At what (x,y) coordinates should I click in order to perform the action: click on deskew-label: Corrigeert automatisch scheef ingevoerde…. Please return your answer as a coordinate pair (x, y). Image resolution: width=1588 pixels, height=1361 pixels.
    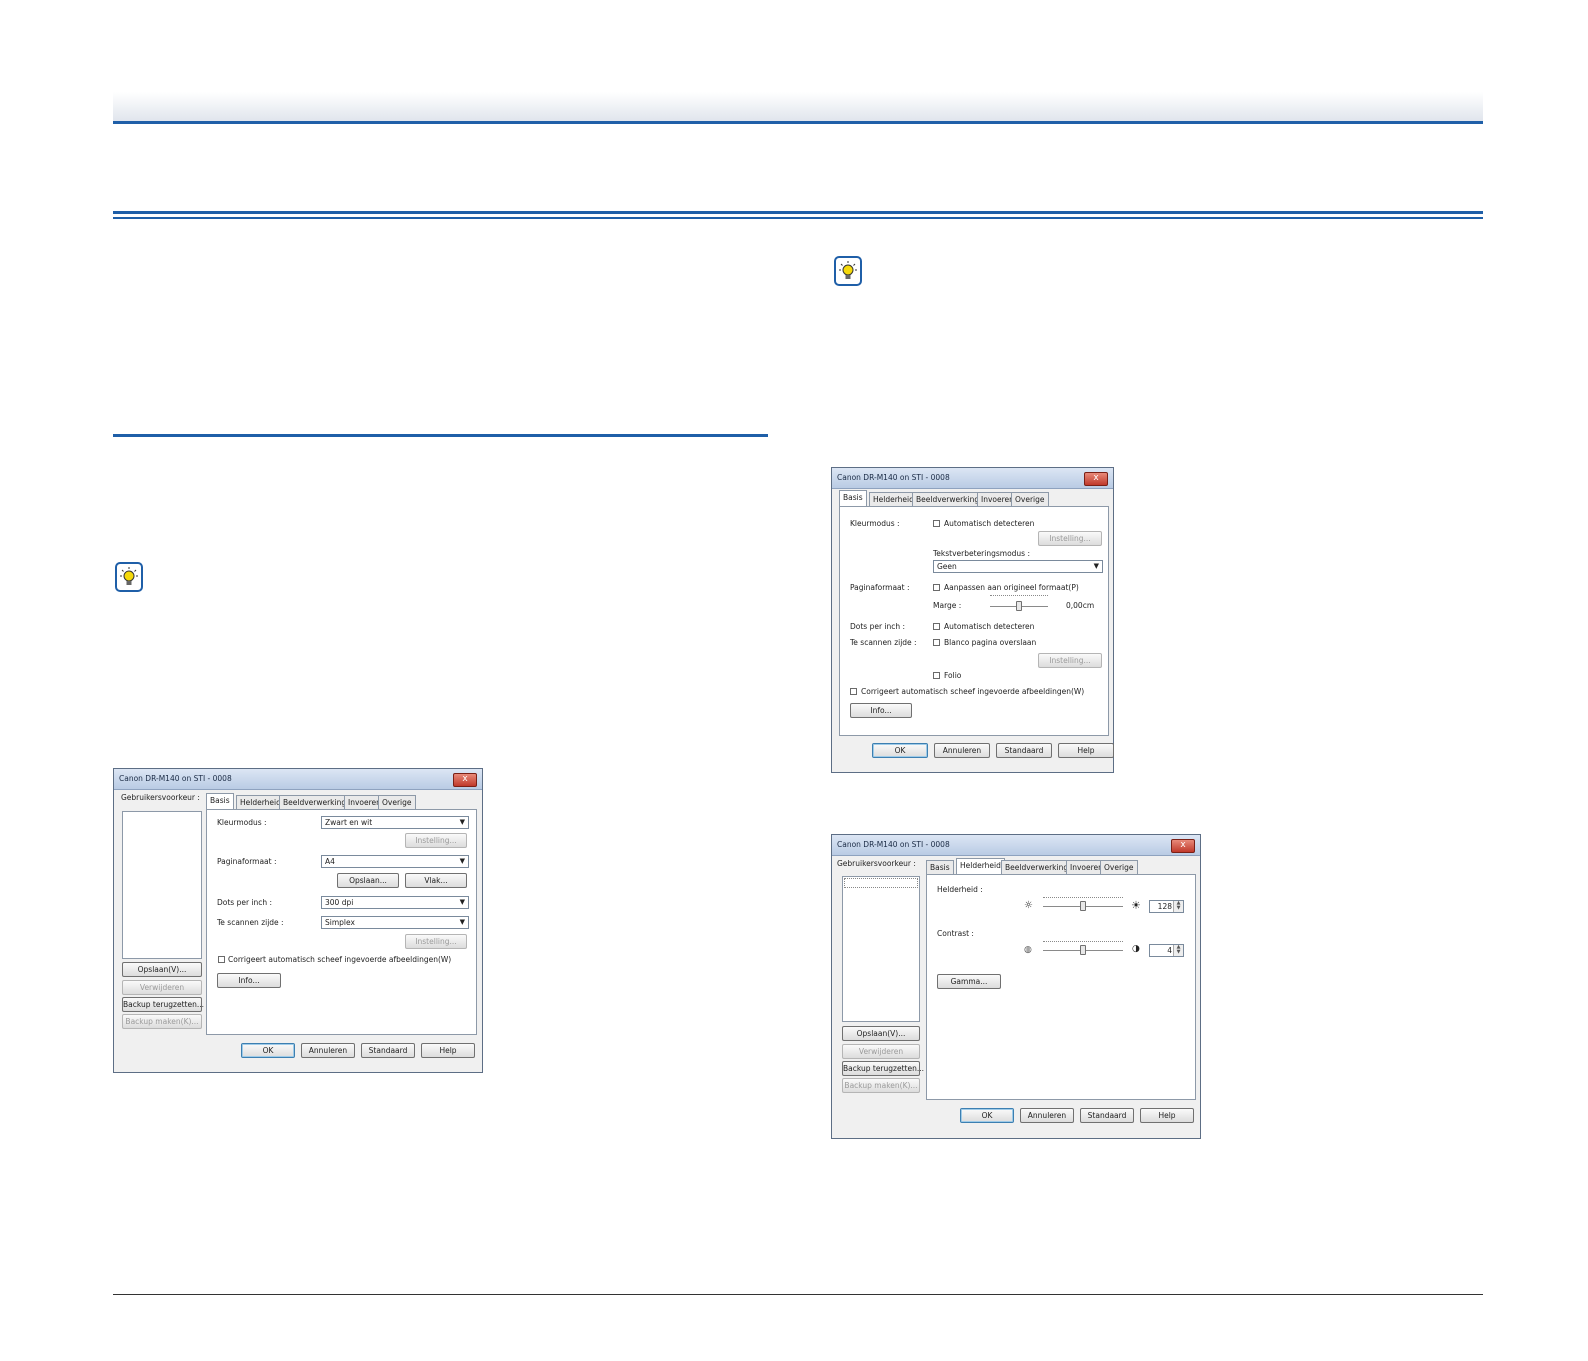
    Looking at the image, I should click on (340, 959).